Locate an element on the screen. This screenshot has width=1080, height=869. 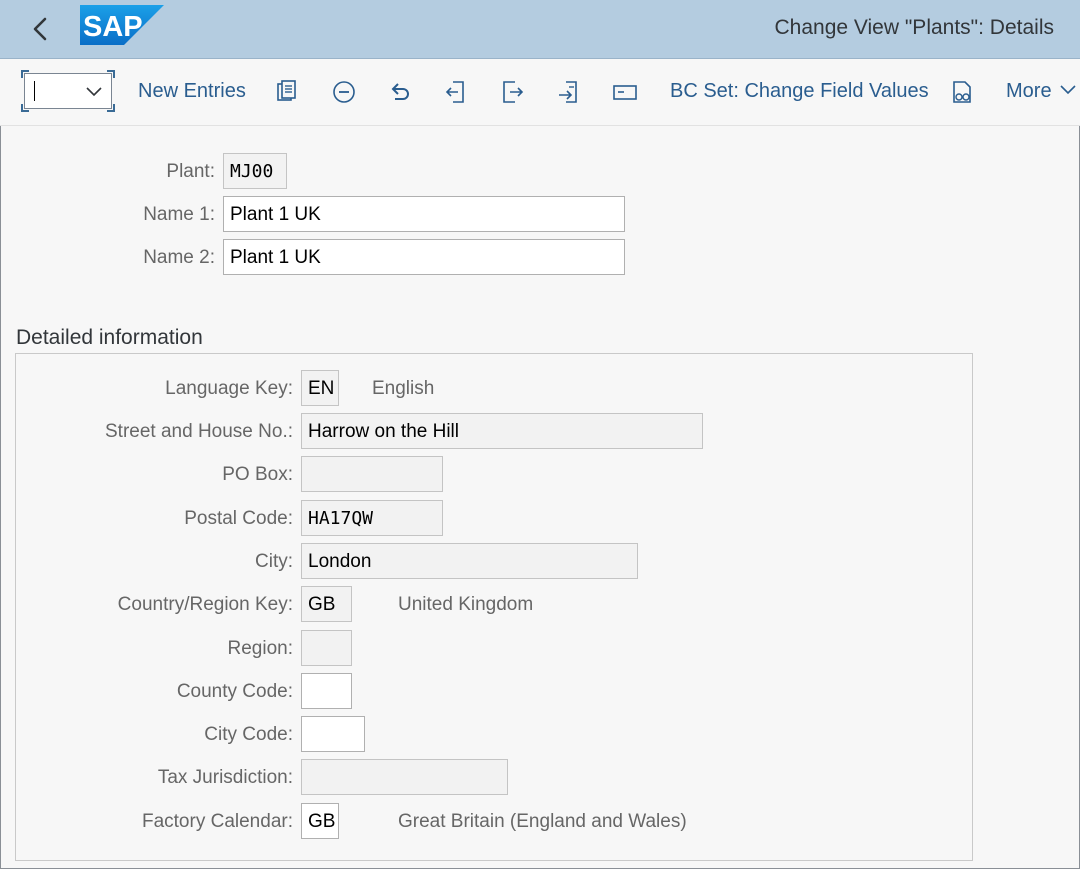
street-input: Harrow on the Hill is located at coordinates (502, 431).